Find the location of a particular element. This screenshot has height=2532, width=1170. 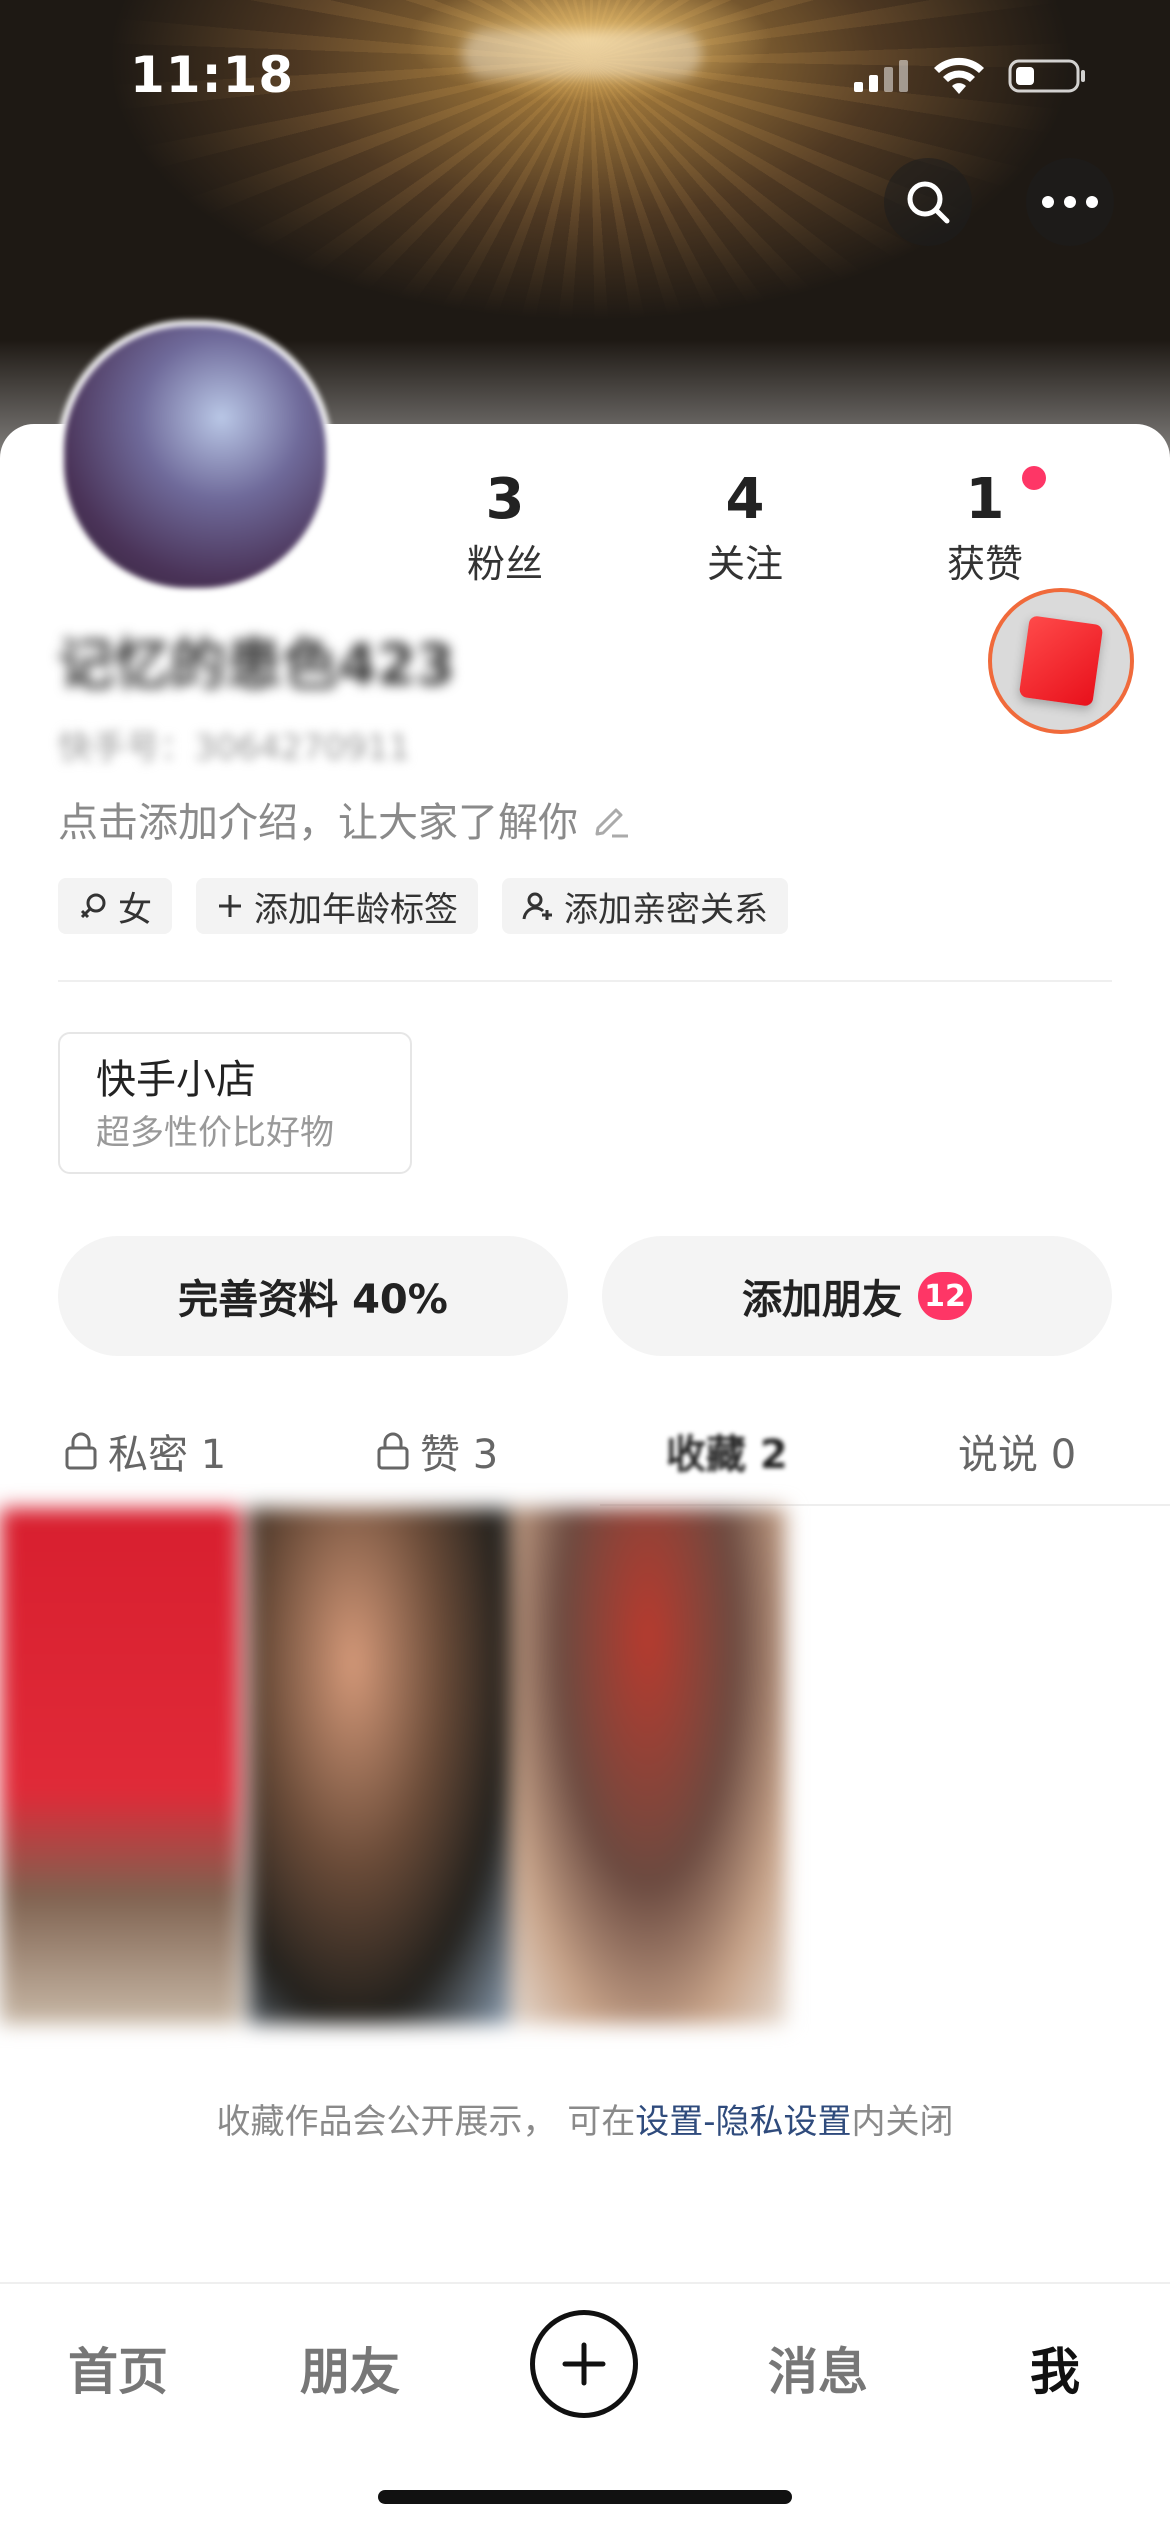

red-envelope-icon is located at coordinates (1061, 661).